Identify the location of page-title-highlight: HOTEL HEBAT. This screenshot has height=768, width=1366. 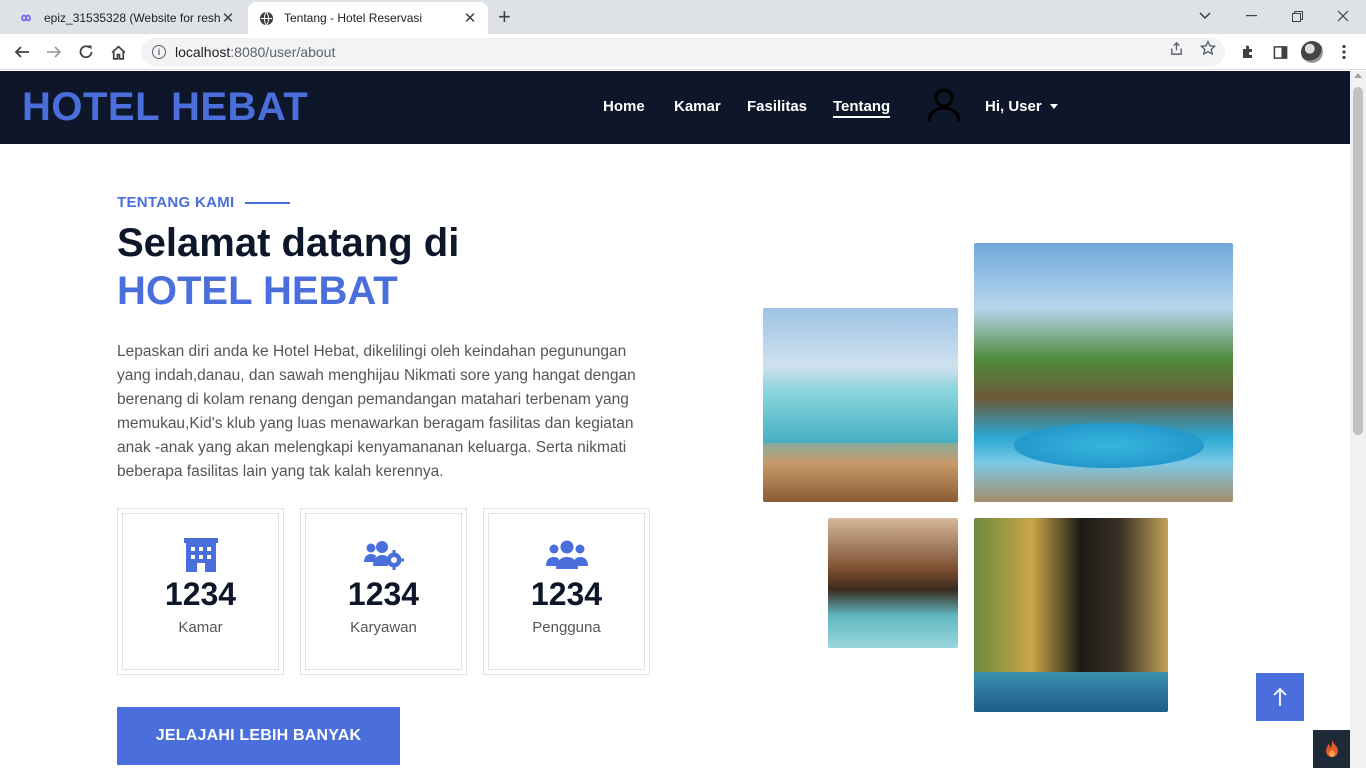
(257, 291).